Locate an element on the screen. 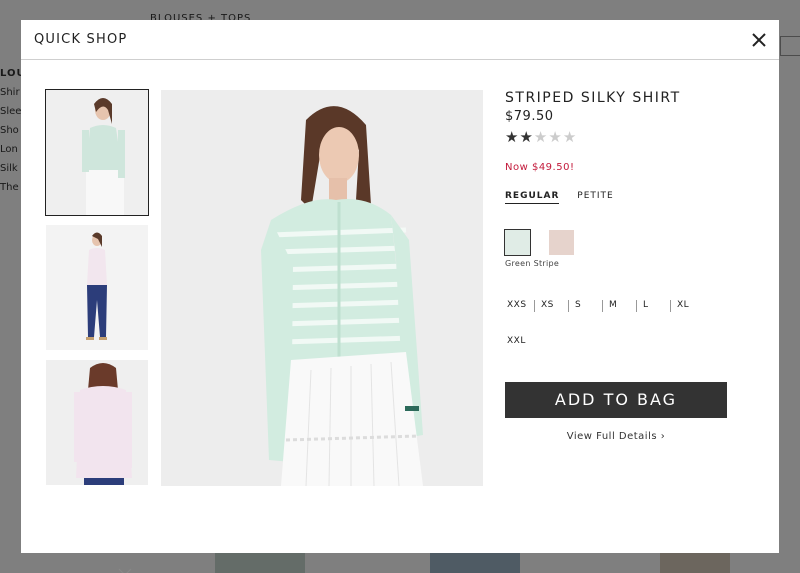 The width and height of the screenshot is (800, 573). close-icon is located at coordinates (759, 40).